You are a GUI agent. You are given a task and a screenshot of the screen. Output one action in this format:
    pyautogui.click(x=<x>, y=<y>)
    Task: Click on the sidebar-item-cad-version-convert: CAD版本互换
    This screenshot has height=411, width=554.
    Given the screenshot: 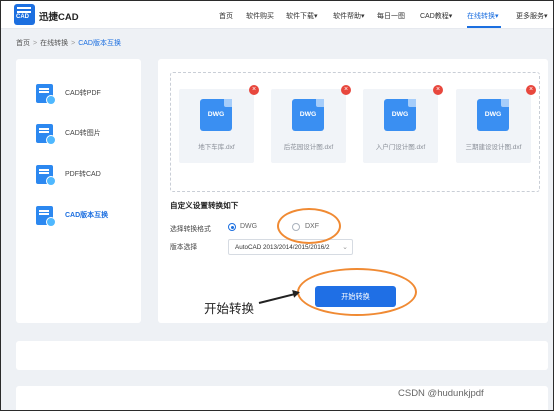 What is the action you would take?
    pyautogui.click(x=72, y=216)
    